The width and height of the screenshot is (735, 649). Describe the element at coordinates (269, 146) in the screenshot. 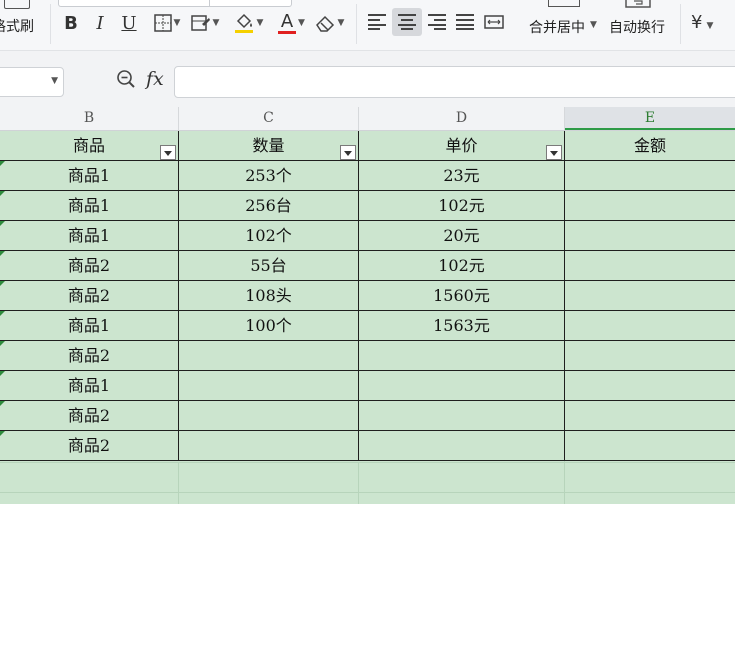

I see `header-cell: 数量` at that location.